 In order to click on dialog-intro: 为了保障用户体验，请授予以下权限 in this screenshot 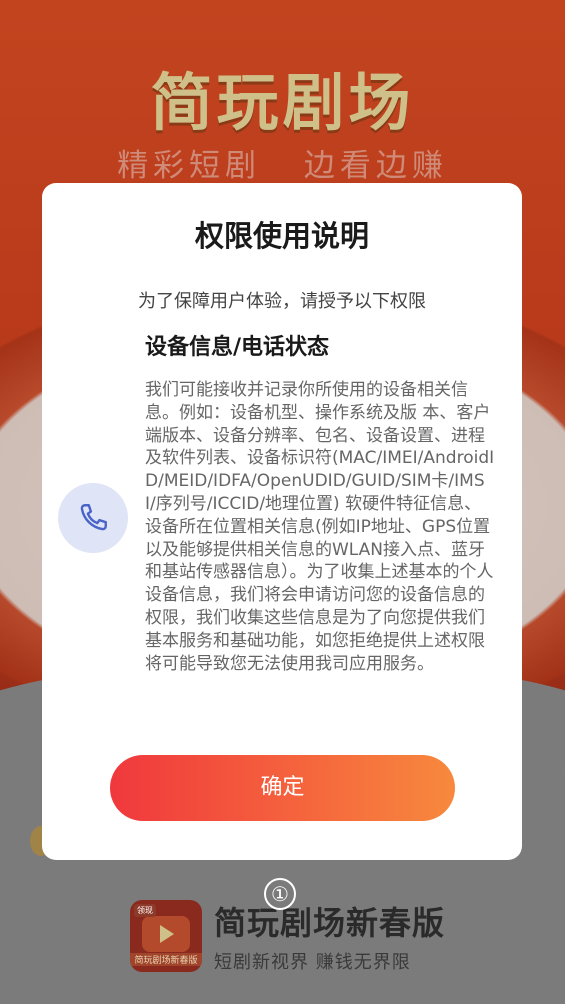, I will do `click(282, 301)`.